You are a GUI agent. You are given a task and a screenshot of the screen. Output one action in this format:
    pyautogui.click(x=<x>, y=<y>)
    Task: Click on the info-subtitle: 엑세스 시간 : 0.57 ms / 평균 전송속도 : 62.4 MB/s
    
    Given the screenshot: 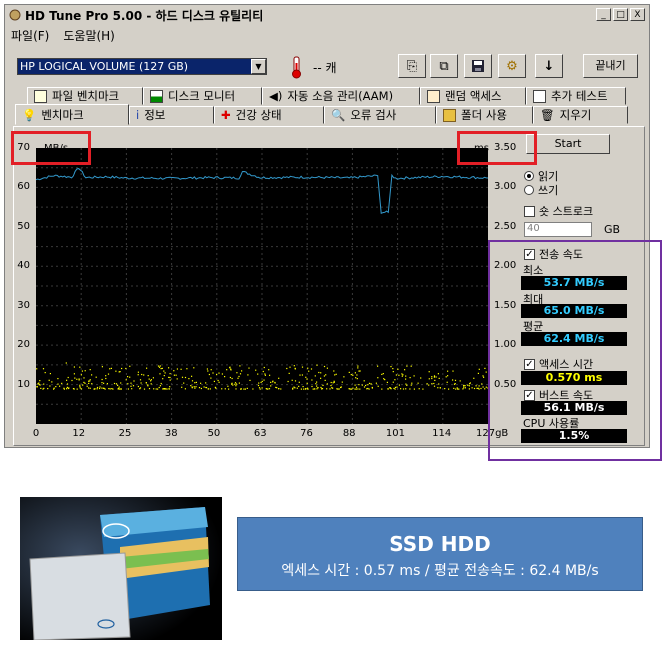 What is the action you would take?
    pyautogui.click(x=440, y=571)
    